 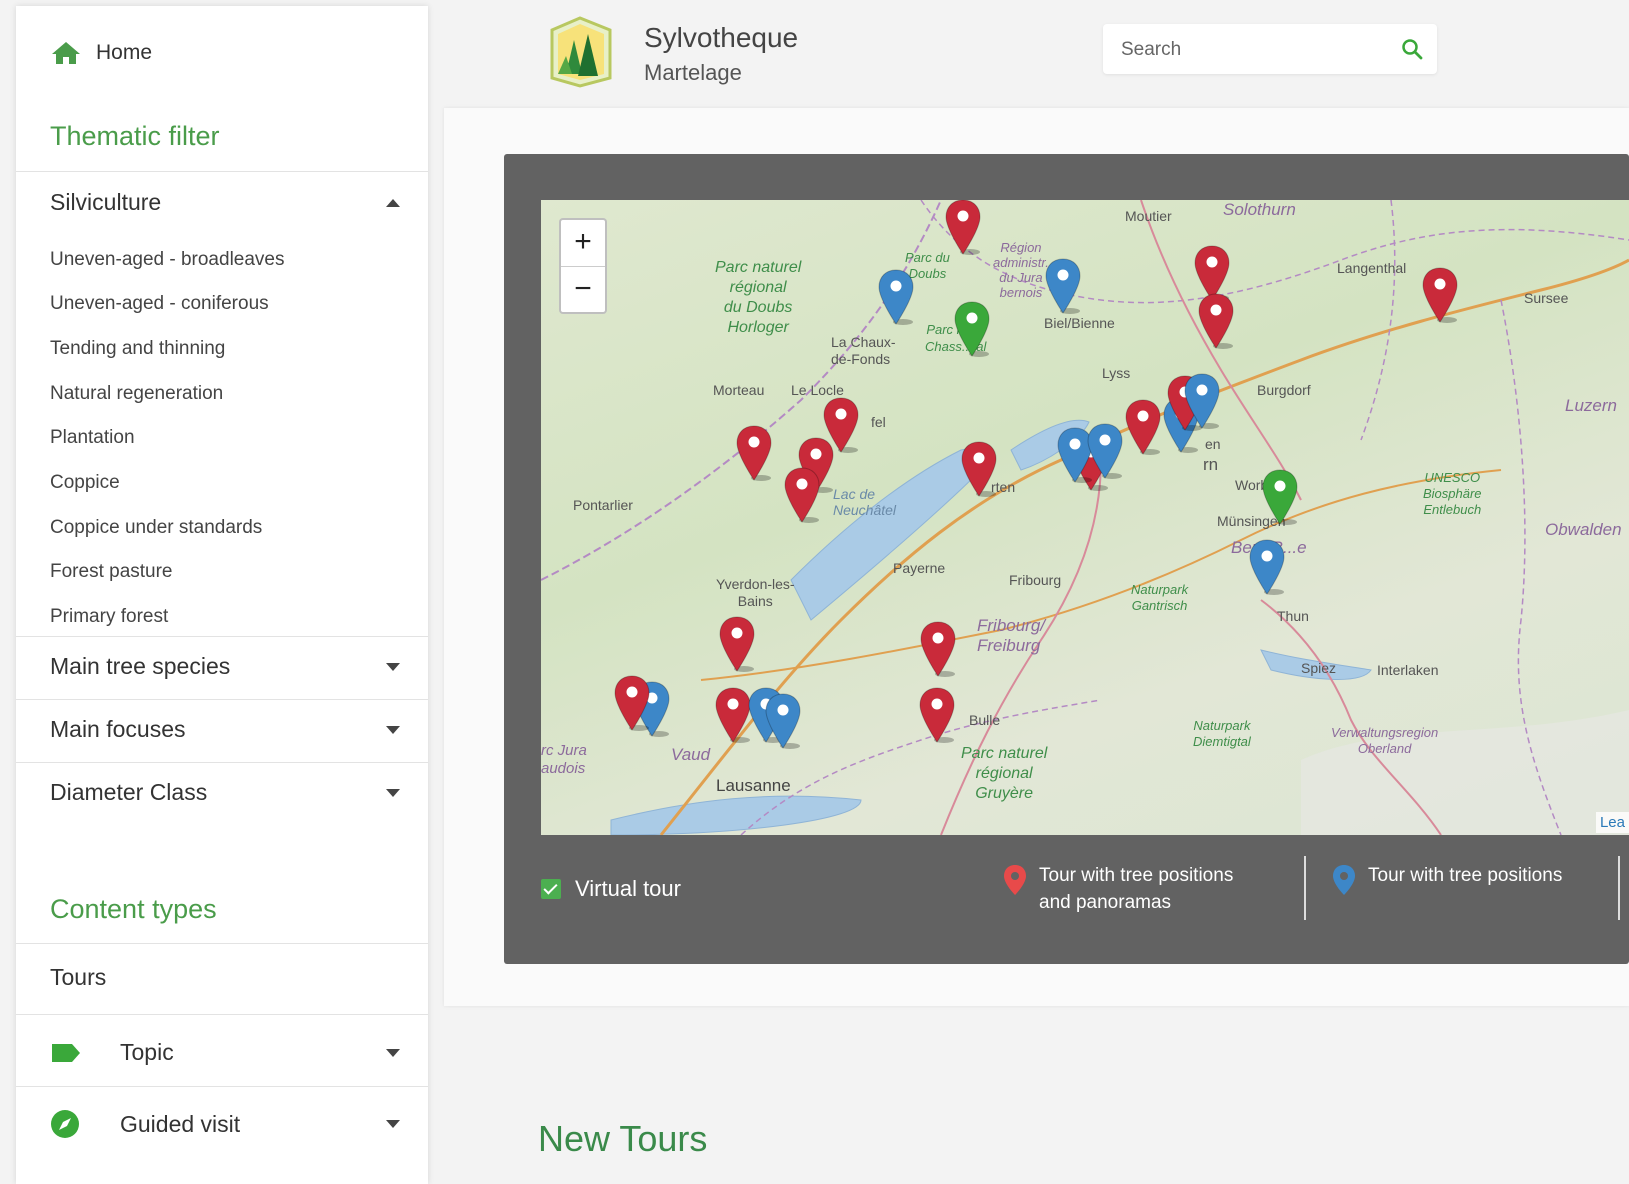 I want to click on filter-item-uneven-broadleaves: Uneven-aged - broadleaves, so click(x=167, y=260).